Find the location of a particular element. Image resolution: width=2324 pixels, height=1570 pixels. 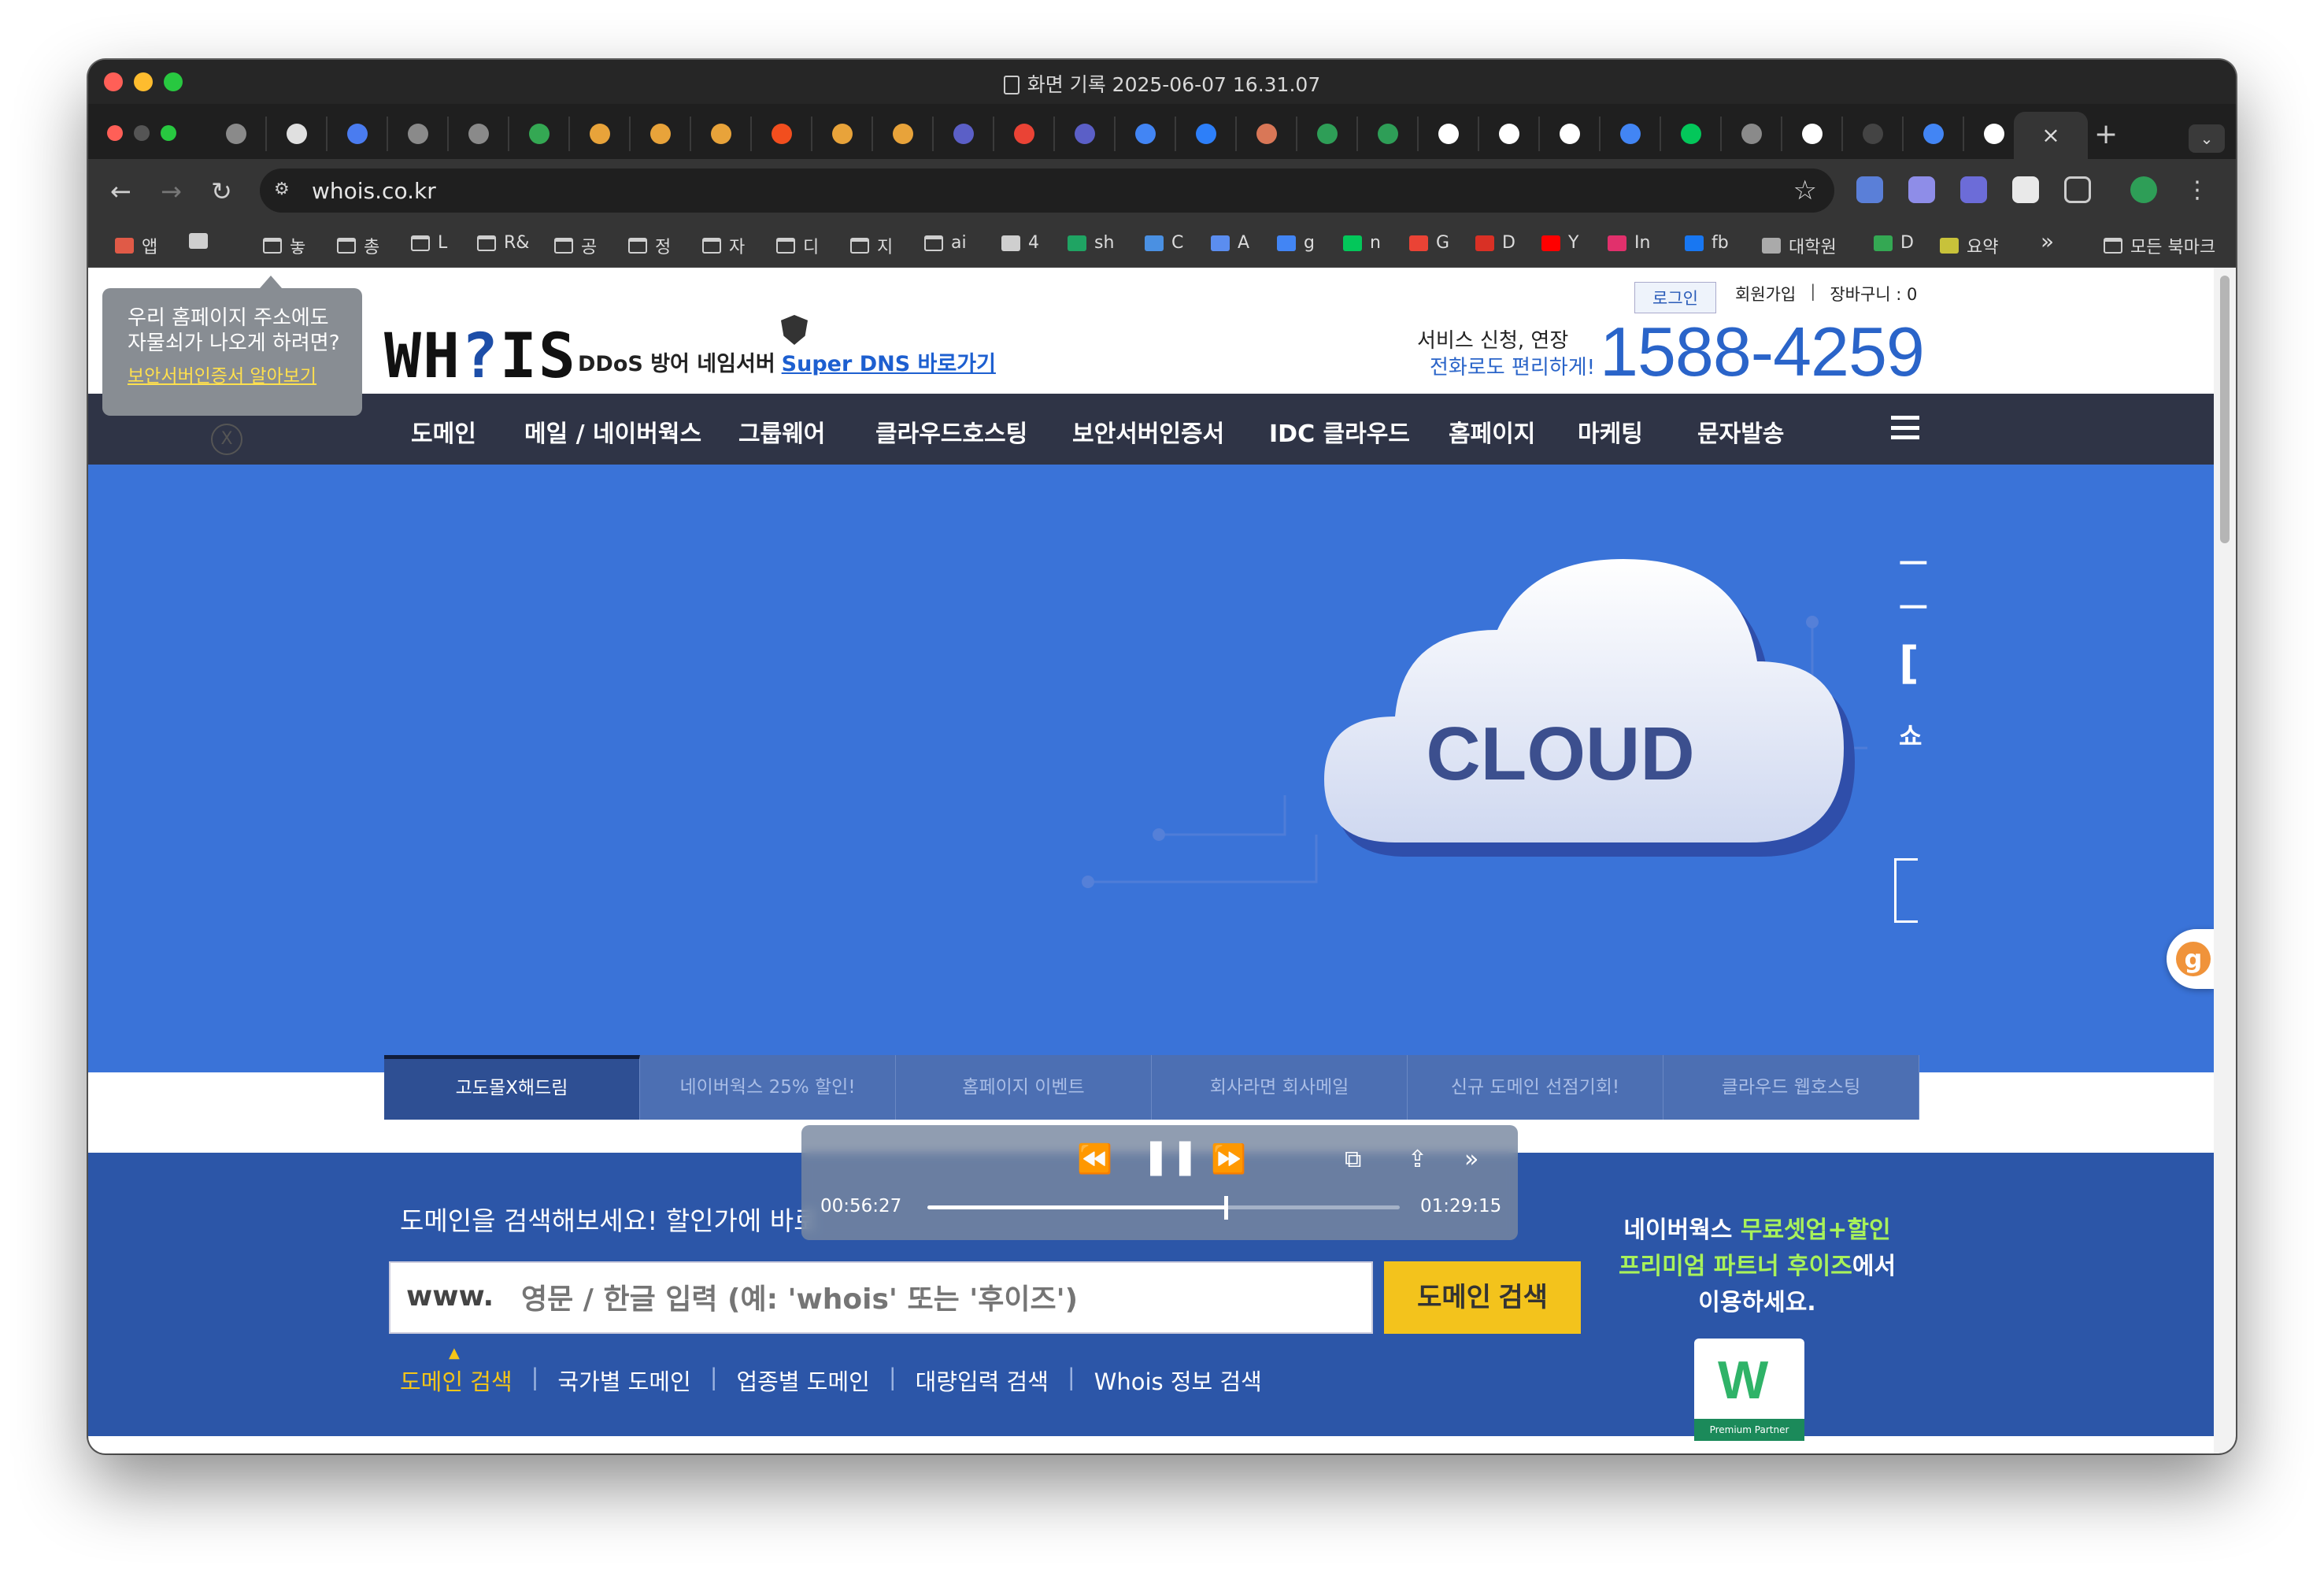

bookmarks-overflow-button: » is located at coordinates (2047, 241).